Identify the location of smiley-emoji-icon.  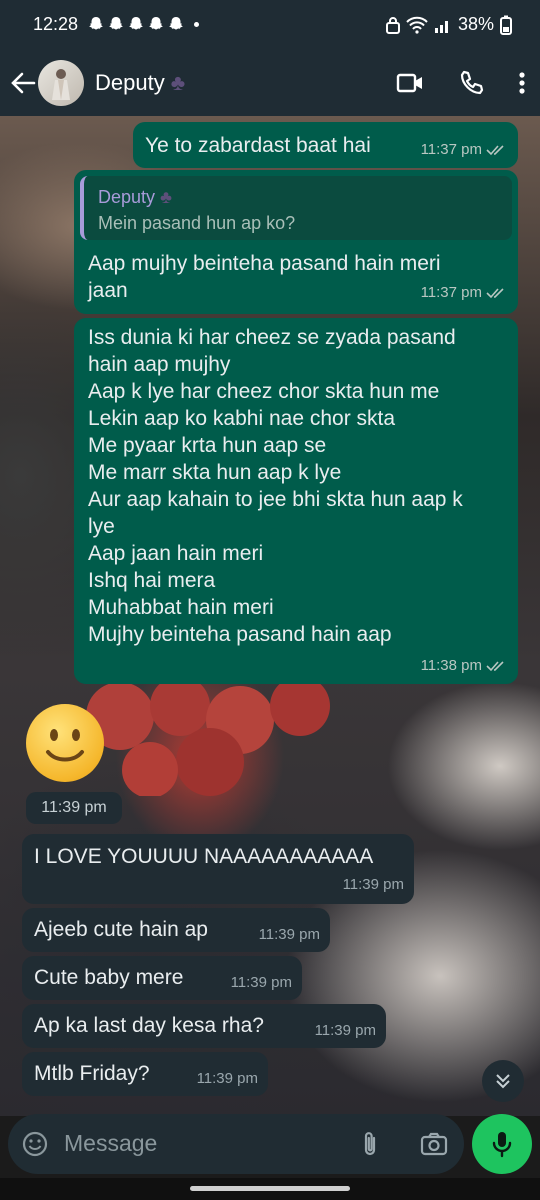
(65, 743).